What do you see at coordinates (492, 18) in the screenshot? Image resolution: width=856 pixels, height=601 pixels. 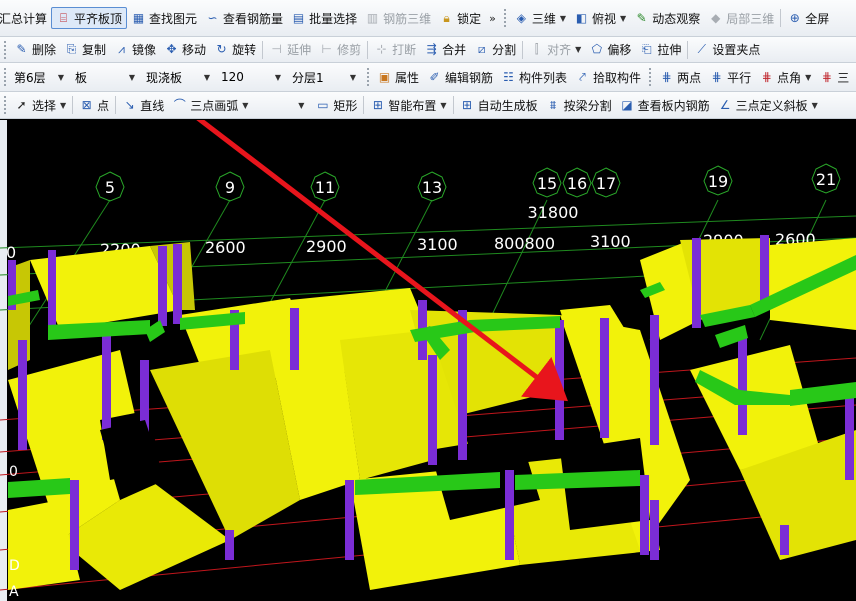 I see `toolbar-overflow-button: »` at bounding box center [492, 18].